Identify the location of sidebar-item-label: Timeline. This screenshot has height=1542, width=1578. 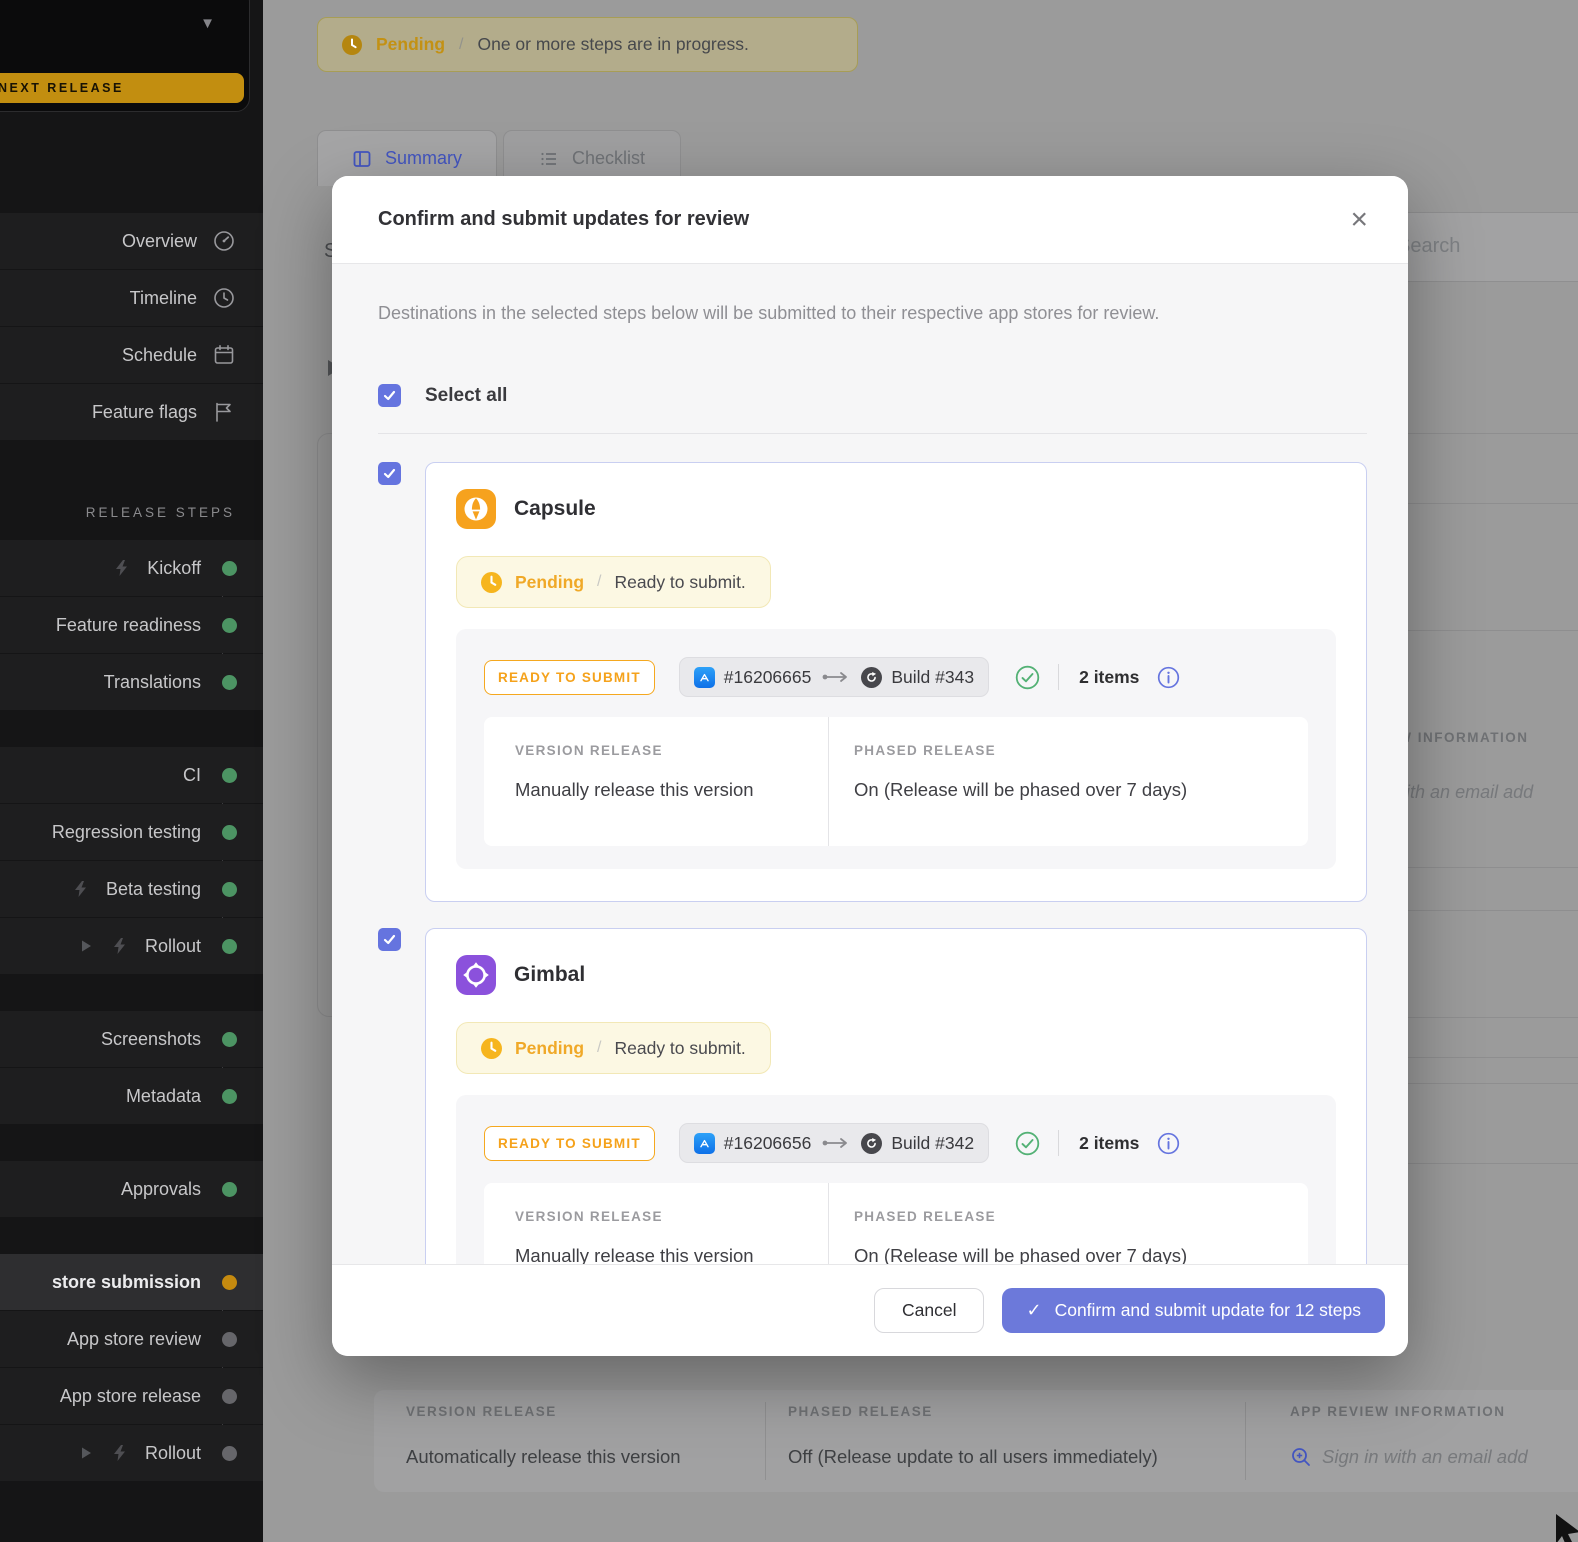
(163, 297).